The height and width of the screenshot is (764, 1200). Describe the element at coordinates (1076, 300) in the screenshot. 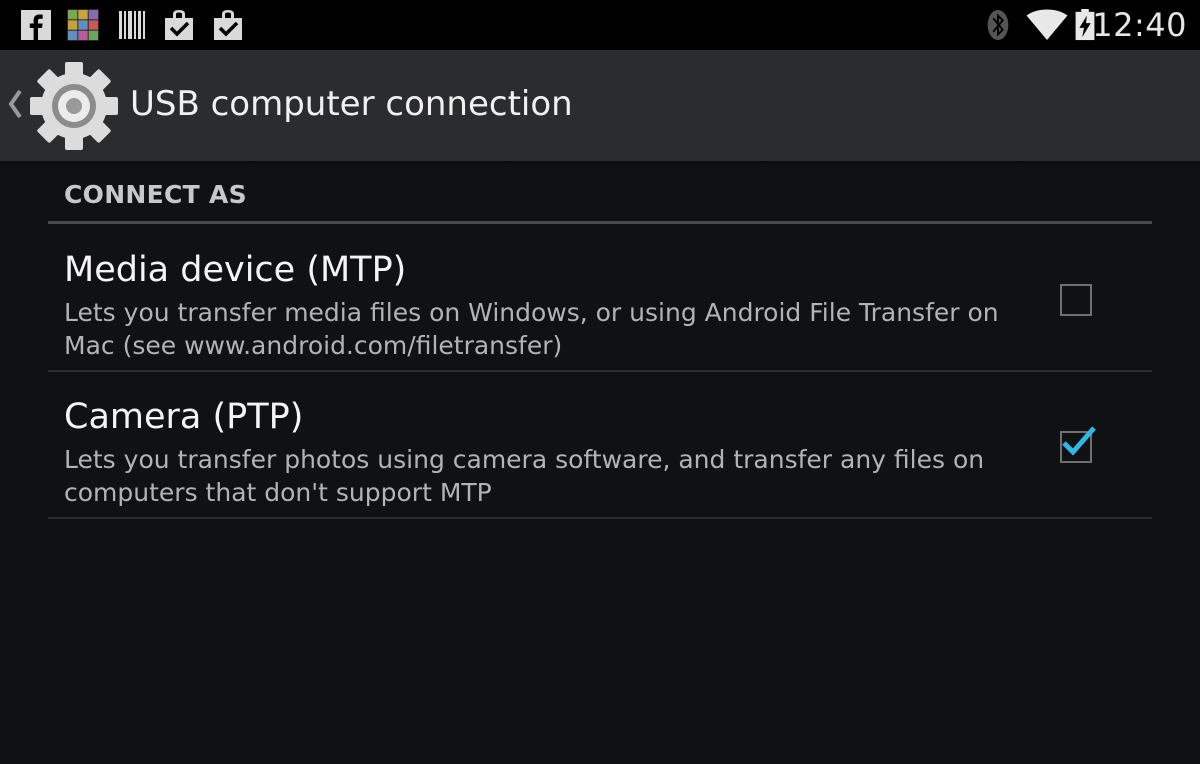

I see `mtp-checkbox` at that location.